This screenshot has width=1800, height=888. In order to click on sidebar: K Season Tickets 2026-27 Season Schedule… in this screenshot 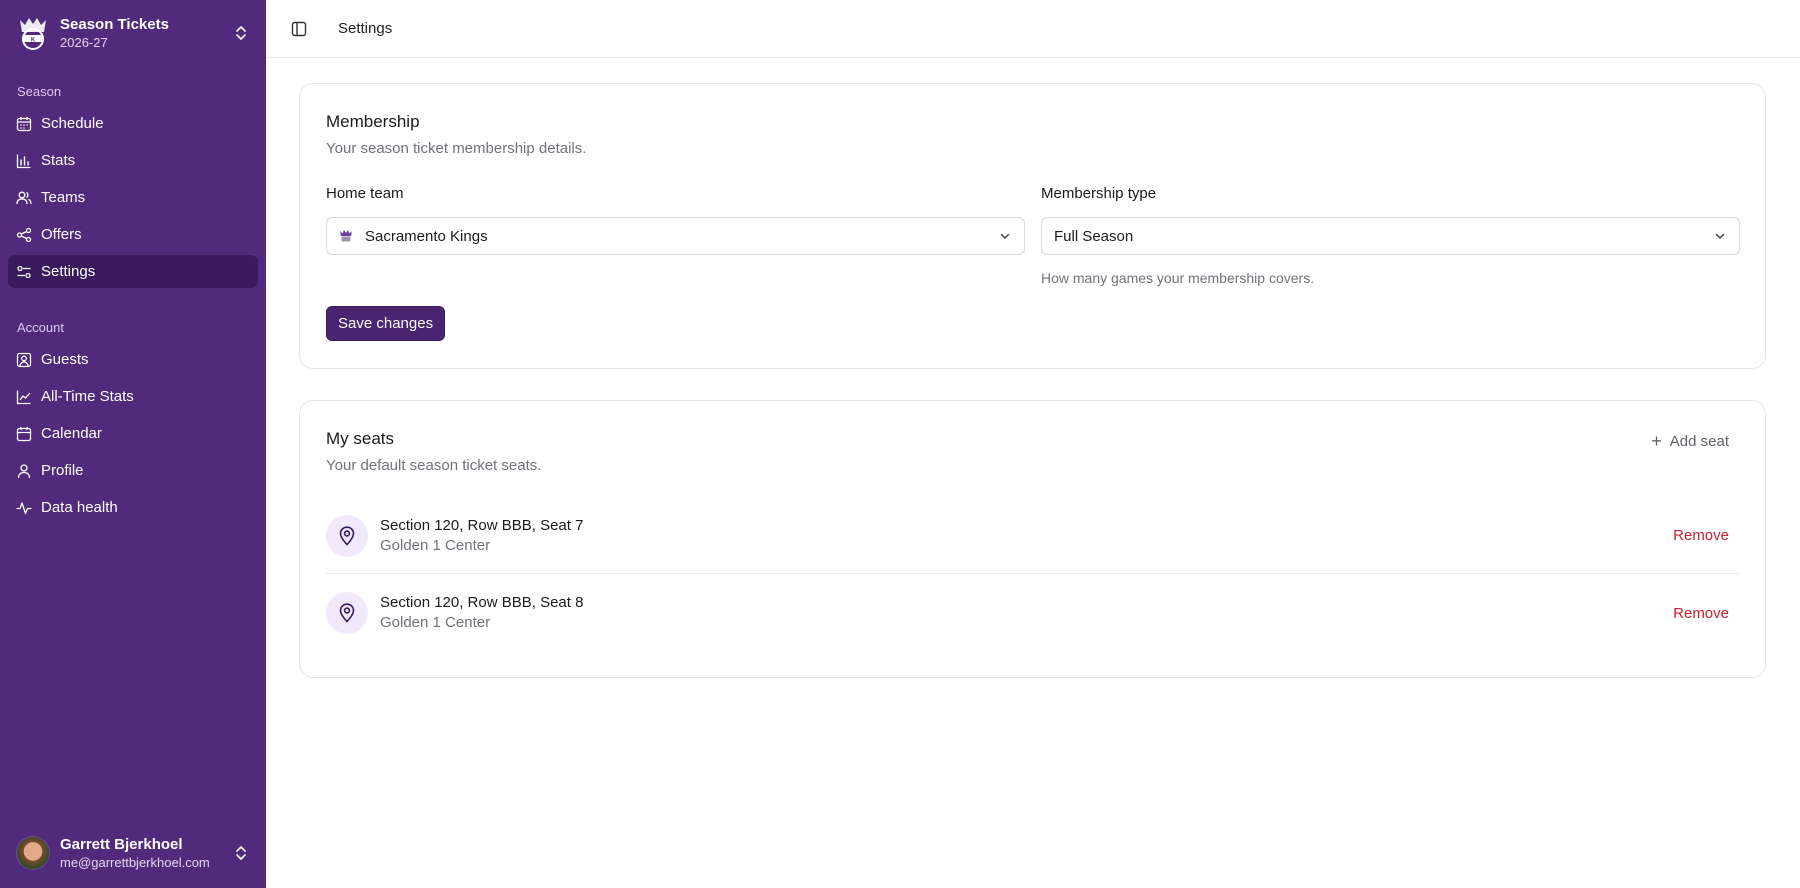, I will do `click(133, 444)`.